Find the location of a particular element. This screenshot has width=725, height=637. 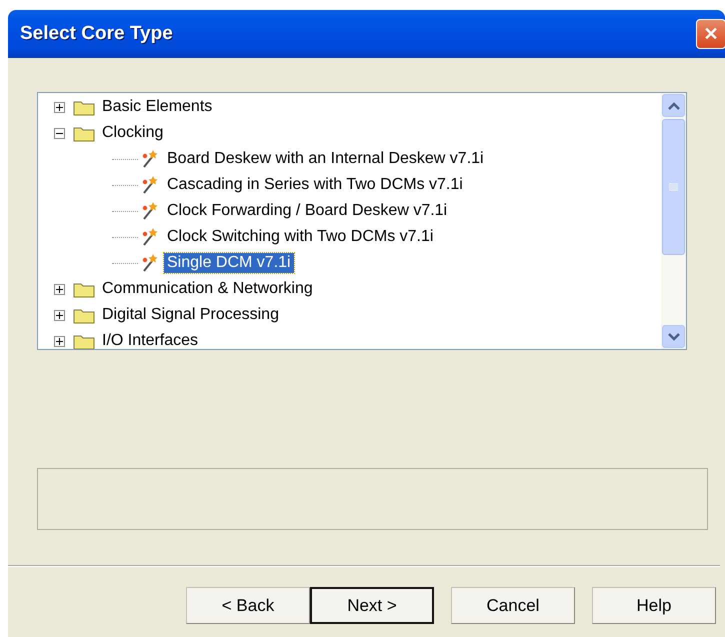

collapse-toggle is located at coordinates (59, 133).